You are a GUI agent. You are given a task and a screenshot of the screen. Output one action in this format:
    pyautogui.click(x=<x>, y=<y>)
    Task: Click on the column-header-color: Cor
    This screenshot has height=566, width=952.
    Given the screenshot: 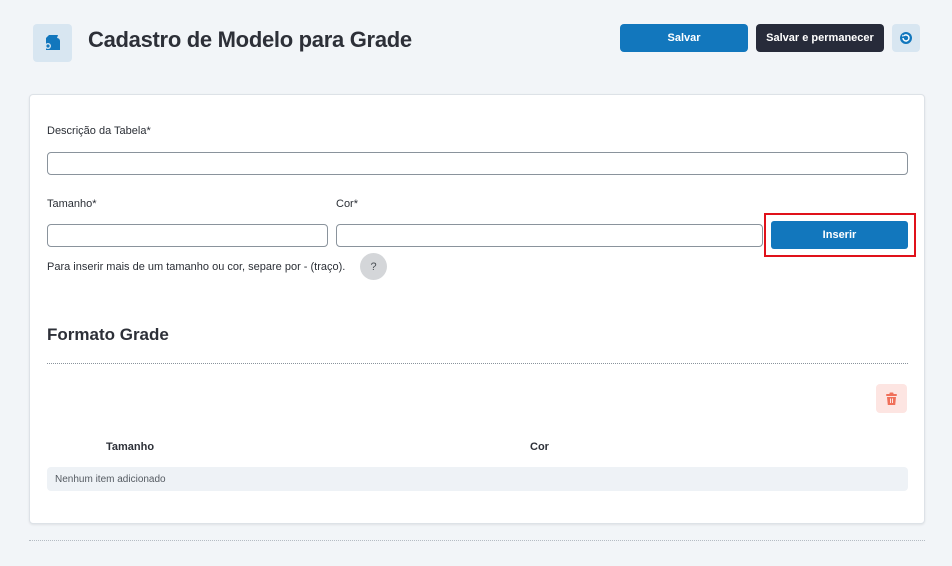 What is the action you would take?
    pyautogui.click(x=539, y=447)
    